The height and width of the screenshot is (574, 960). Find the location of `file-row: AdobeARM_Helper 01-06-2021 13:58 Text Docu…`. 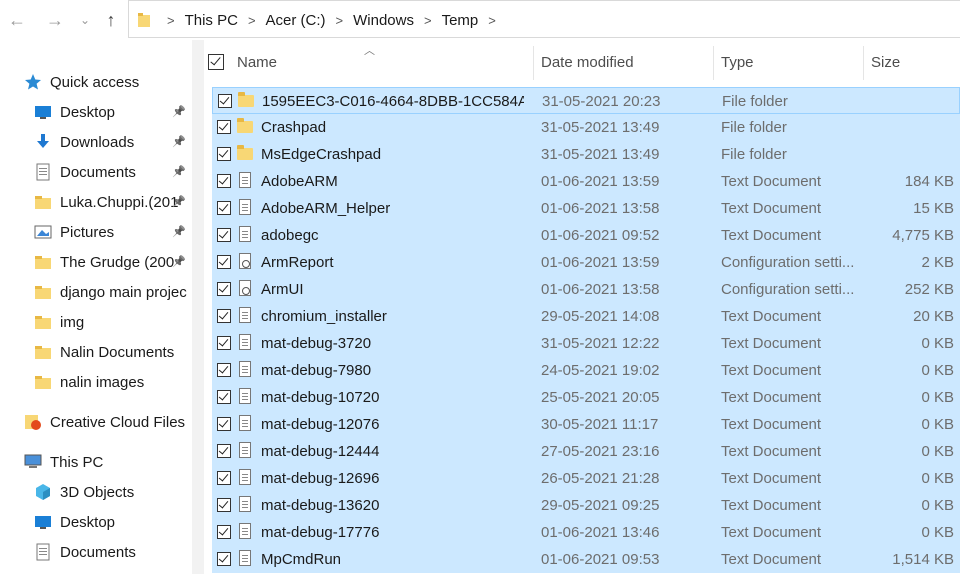

file-row: AdobeARM_Helper 01-06-2021 13:58 Text Docu… is located at coordinates (586, 208).